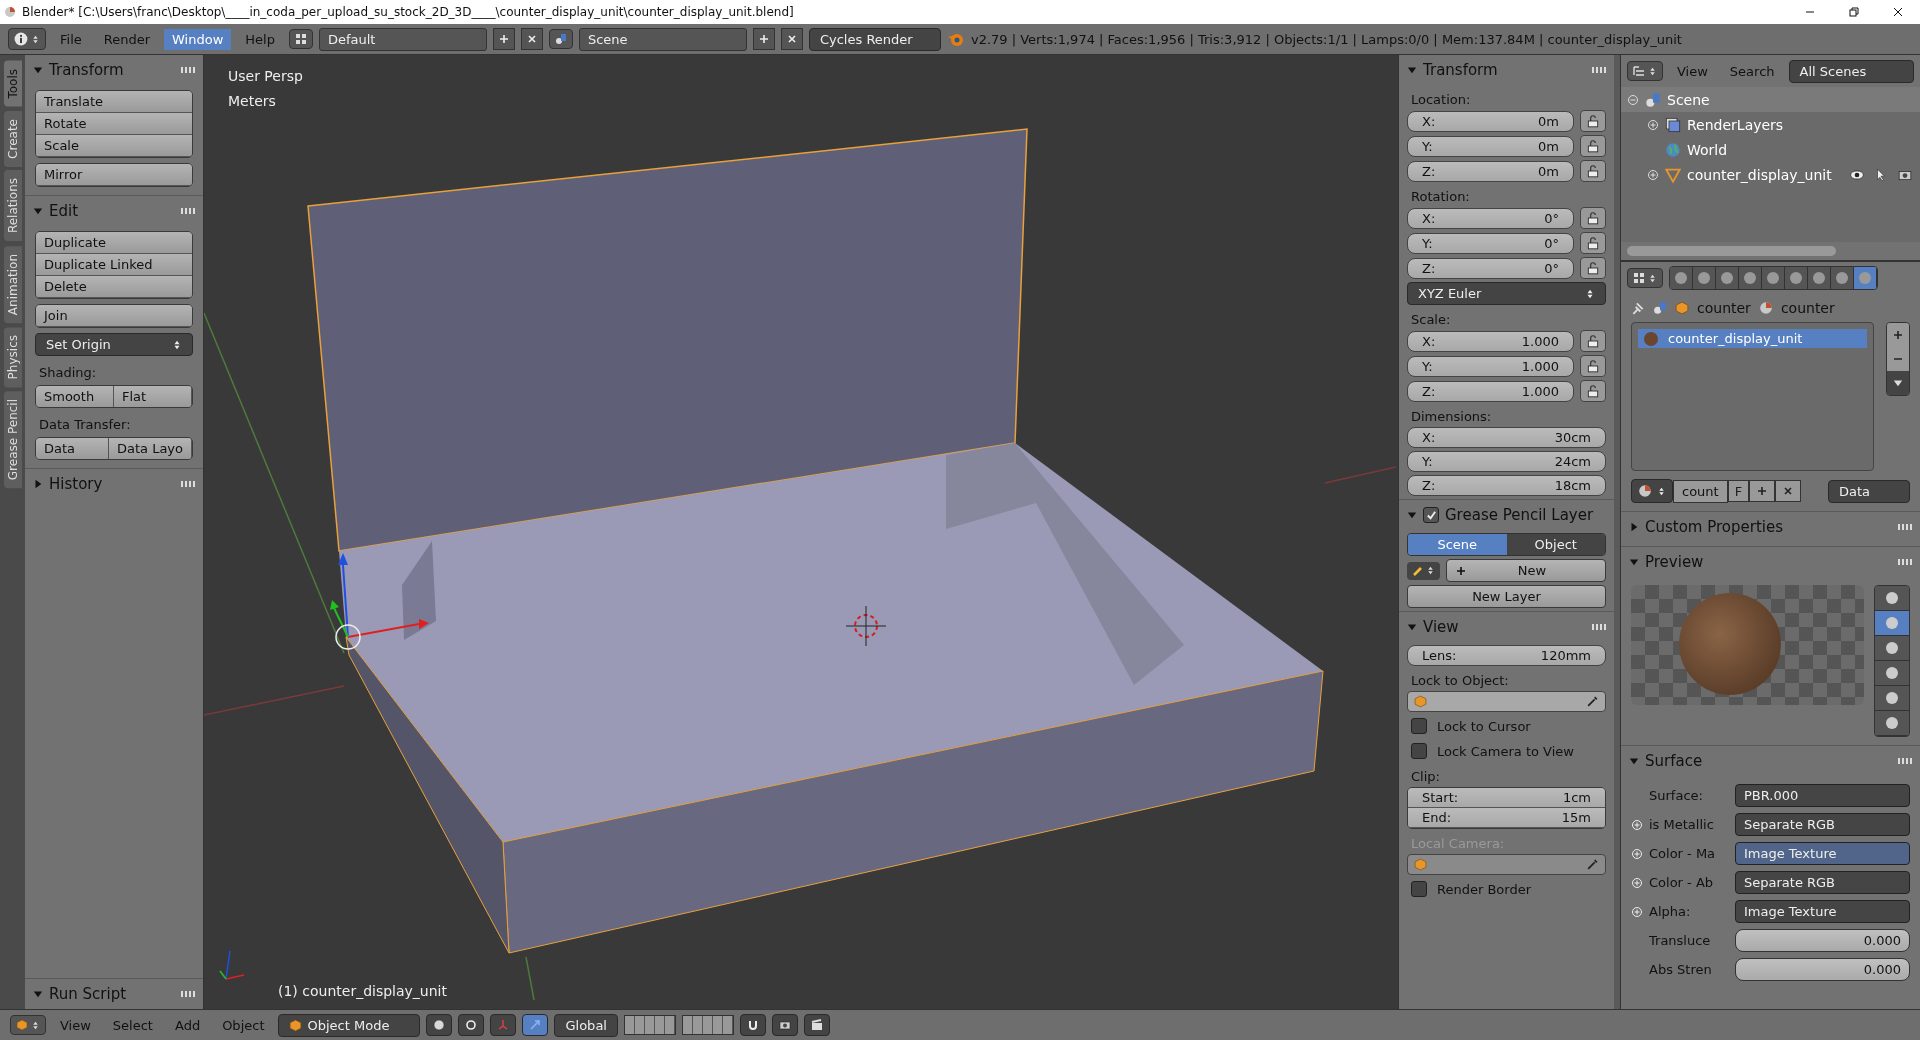 This screenshot has width=1920, height=1040. Describe the element at coordinates (22, 1025) in the screenshot. I see `cube-icon` at that location.